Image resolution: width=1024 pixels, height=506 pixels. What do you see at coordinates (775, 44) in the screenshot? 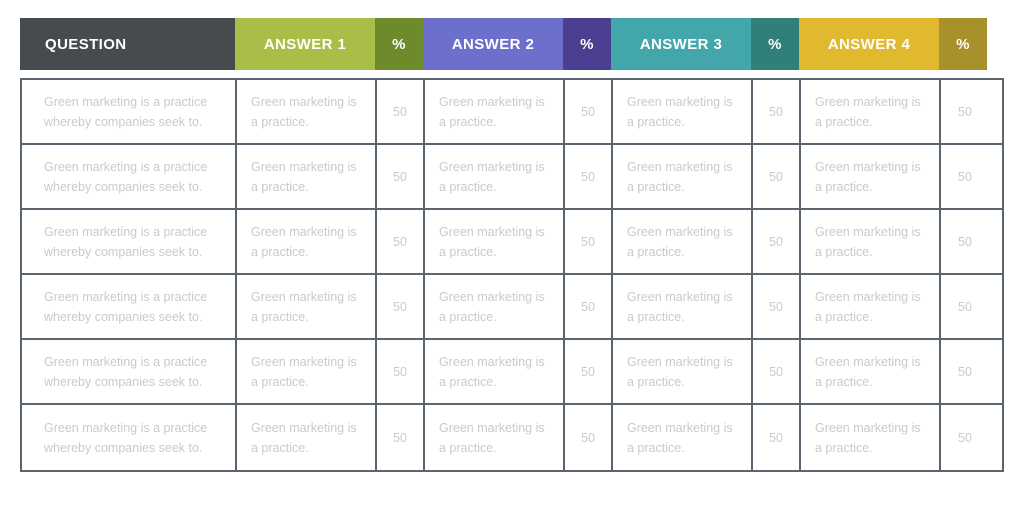
I see `column-header-pct3: %` at bounding box center [775, 44].